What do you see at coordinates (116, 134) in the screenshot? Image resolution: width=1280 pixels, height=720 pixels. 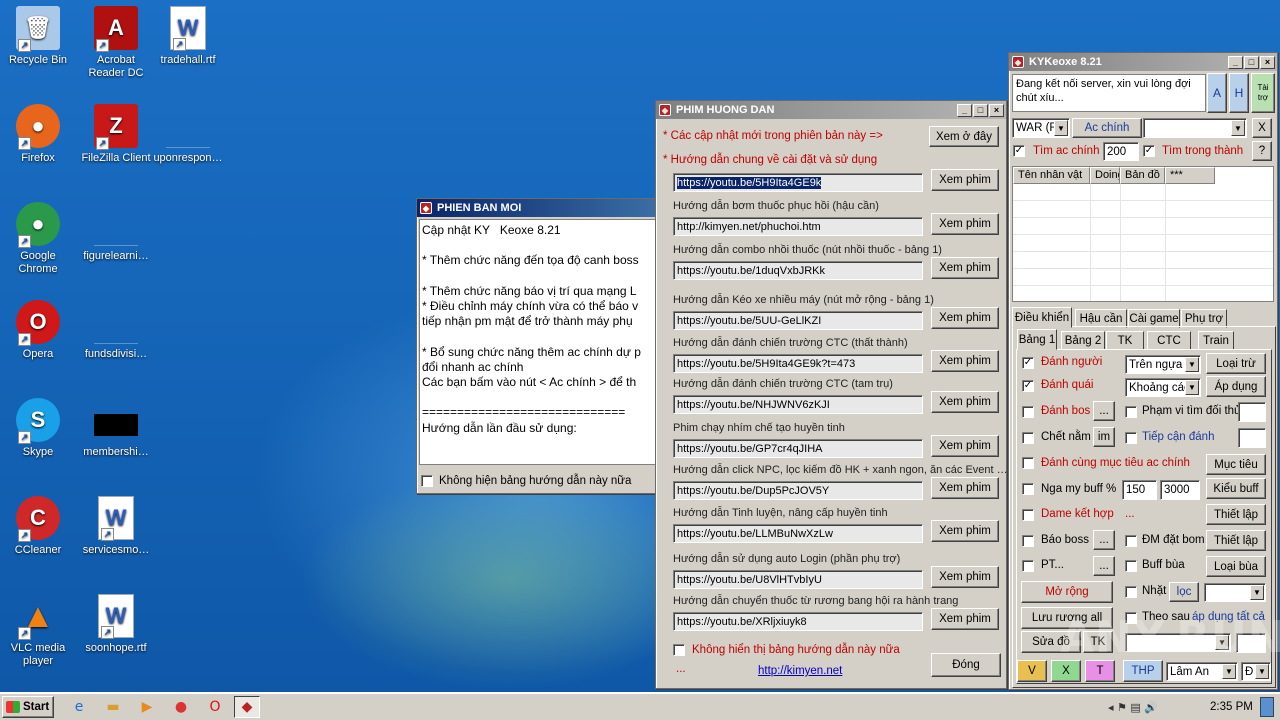 I see `desktop-icon: Z ↗ FileZilla Client` at bounding box center [116, 134].